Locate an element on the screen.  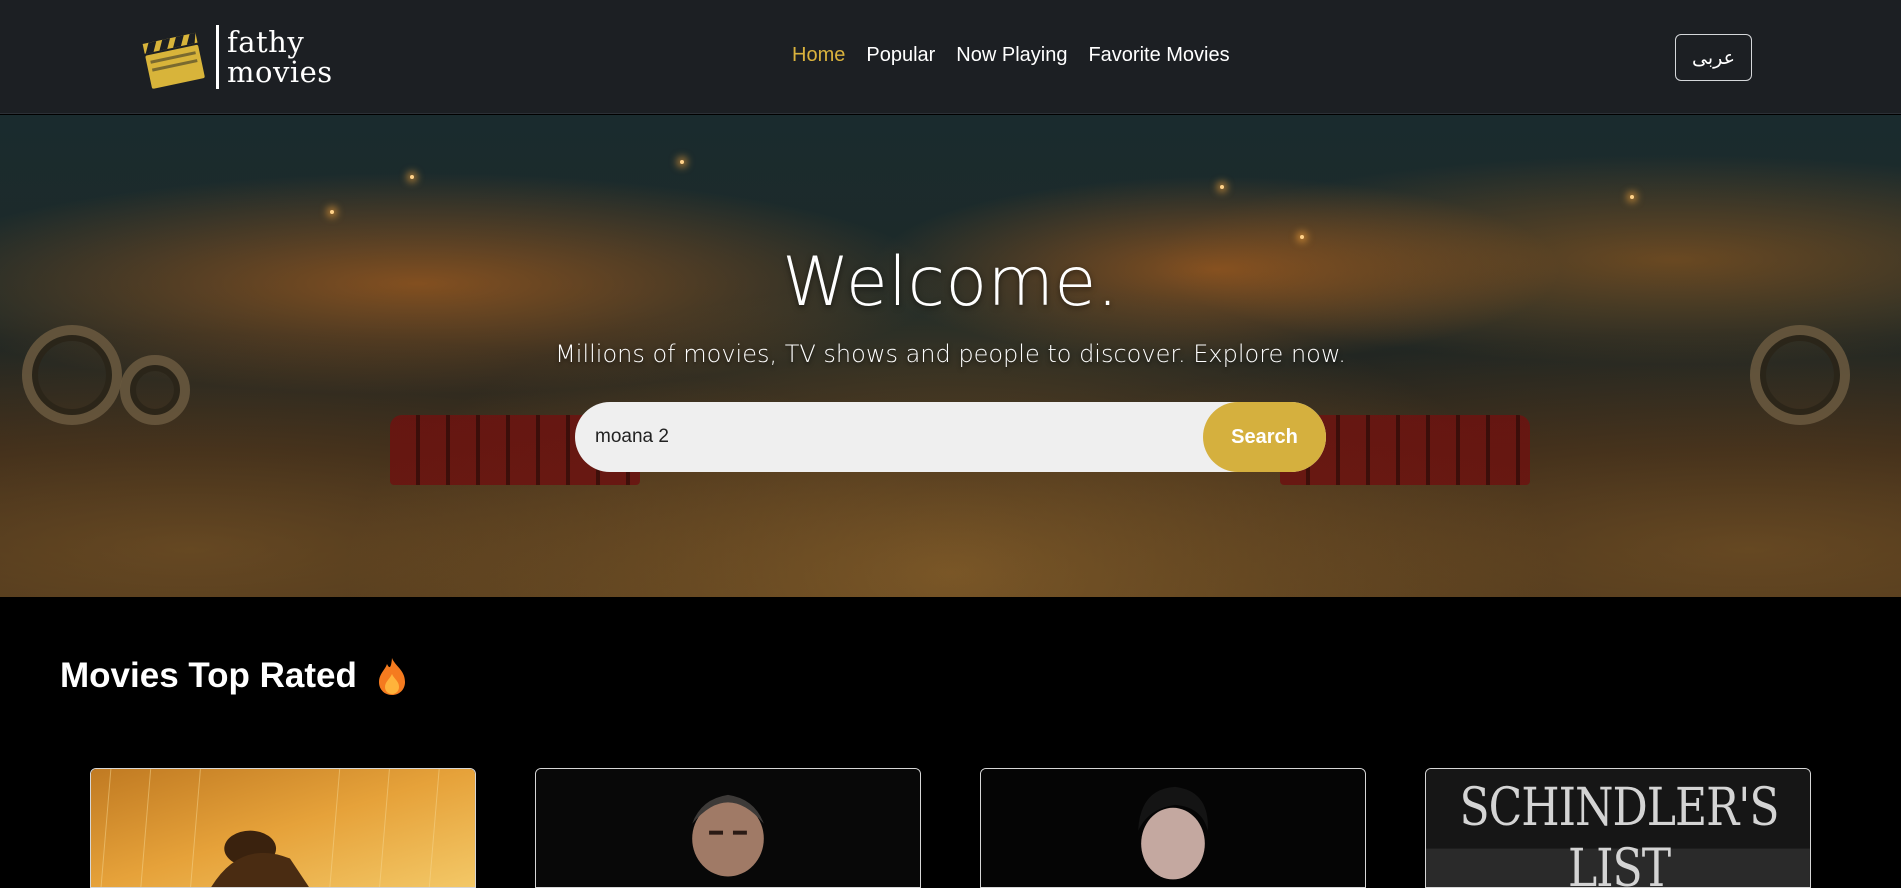
young-man-poster-icon is located at coordinates (1173, 828).